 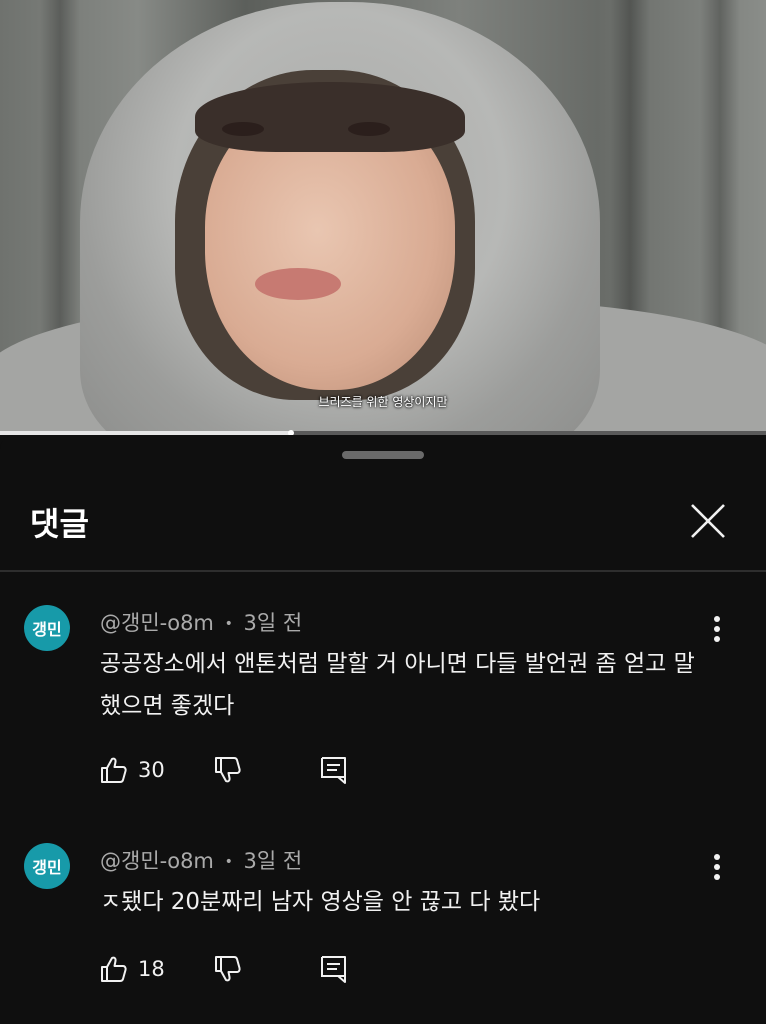 What do you see at coordinates (131, 770) in the screenshot?
I see `like-button: 30` at bounding box center [131, 770].